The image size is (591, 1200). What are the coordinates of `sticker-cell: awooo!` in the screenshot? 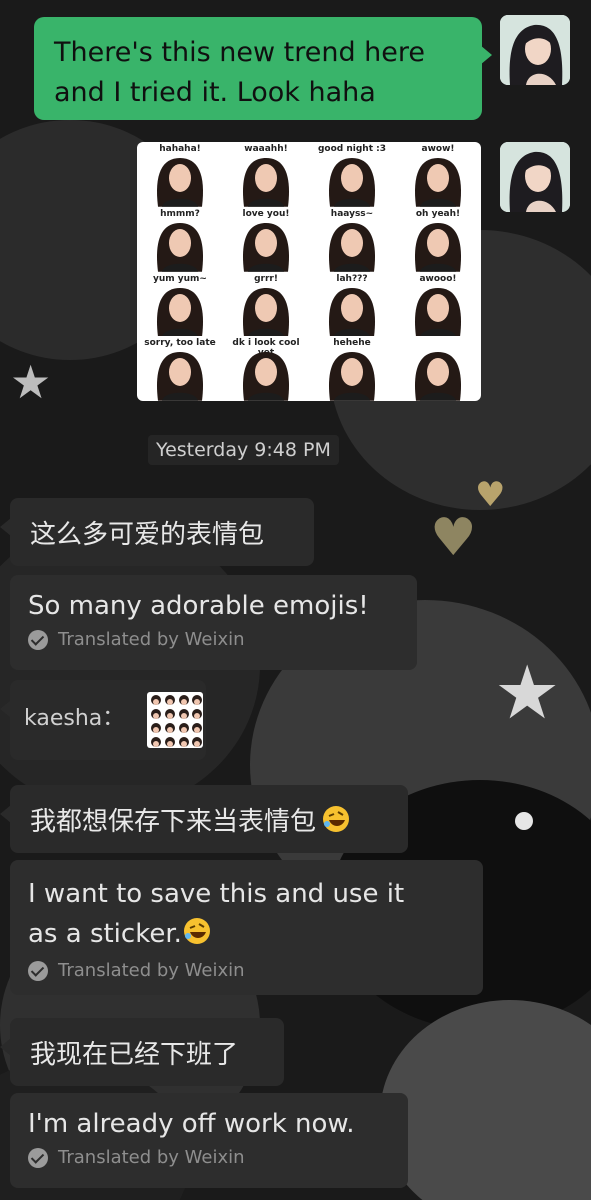 It's located at (438, 304).